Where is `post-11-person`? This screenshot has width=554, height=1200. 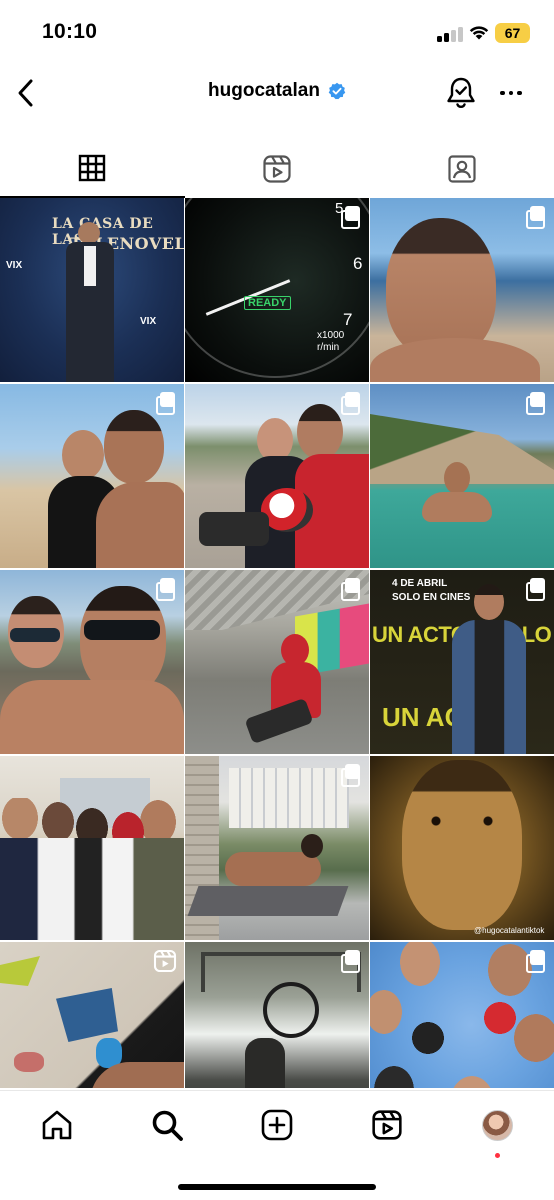 post-11-person is located at coordinates (273, 869).